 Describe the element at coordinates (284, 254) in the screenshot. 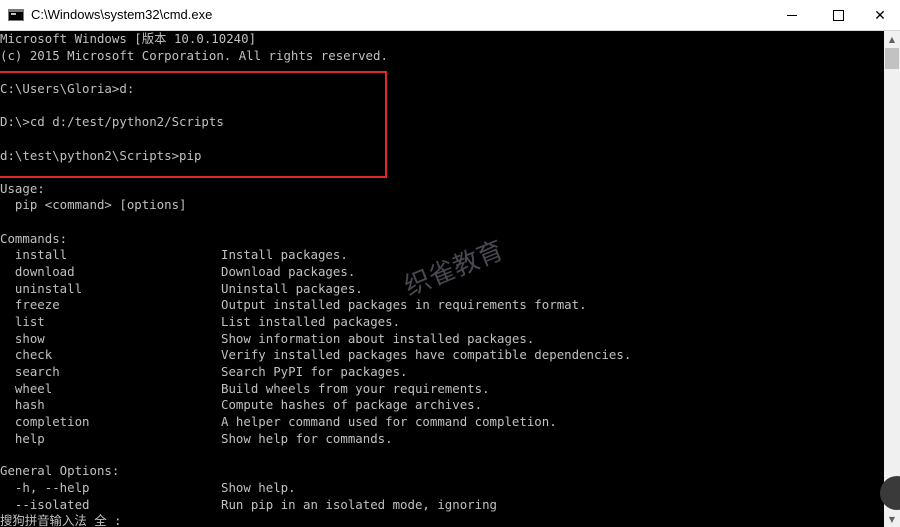

I see `command-desc: Install packages.` at that location.